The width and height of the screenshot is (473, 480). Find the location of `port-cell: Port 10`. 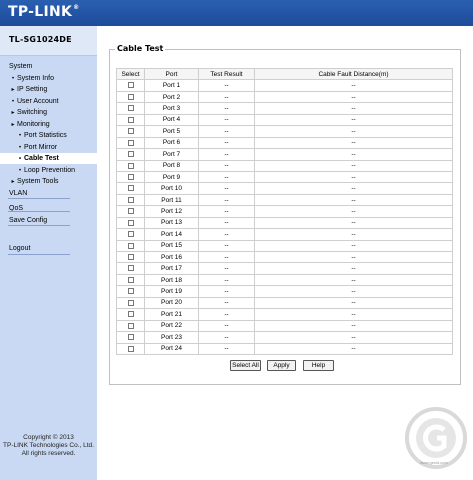

port-cell: Port 10 is located at coordinates (171, 188).